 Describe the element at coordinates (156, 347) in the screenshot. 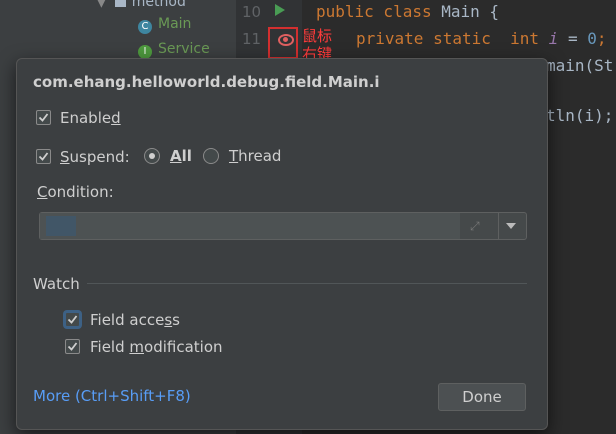

I see `field-modification-label: Field modification` at that location.